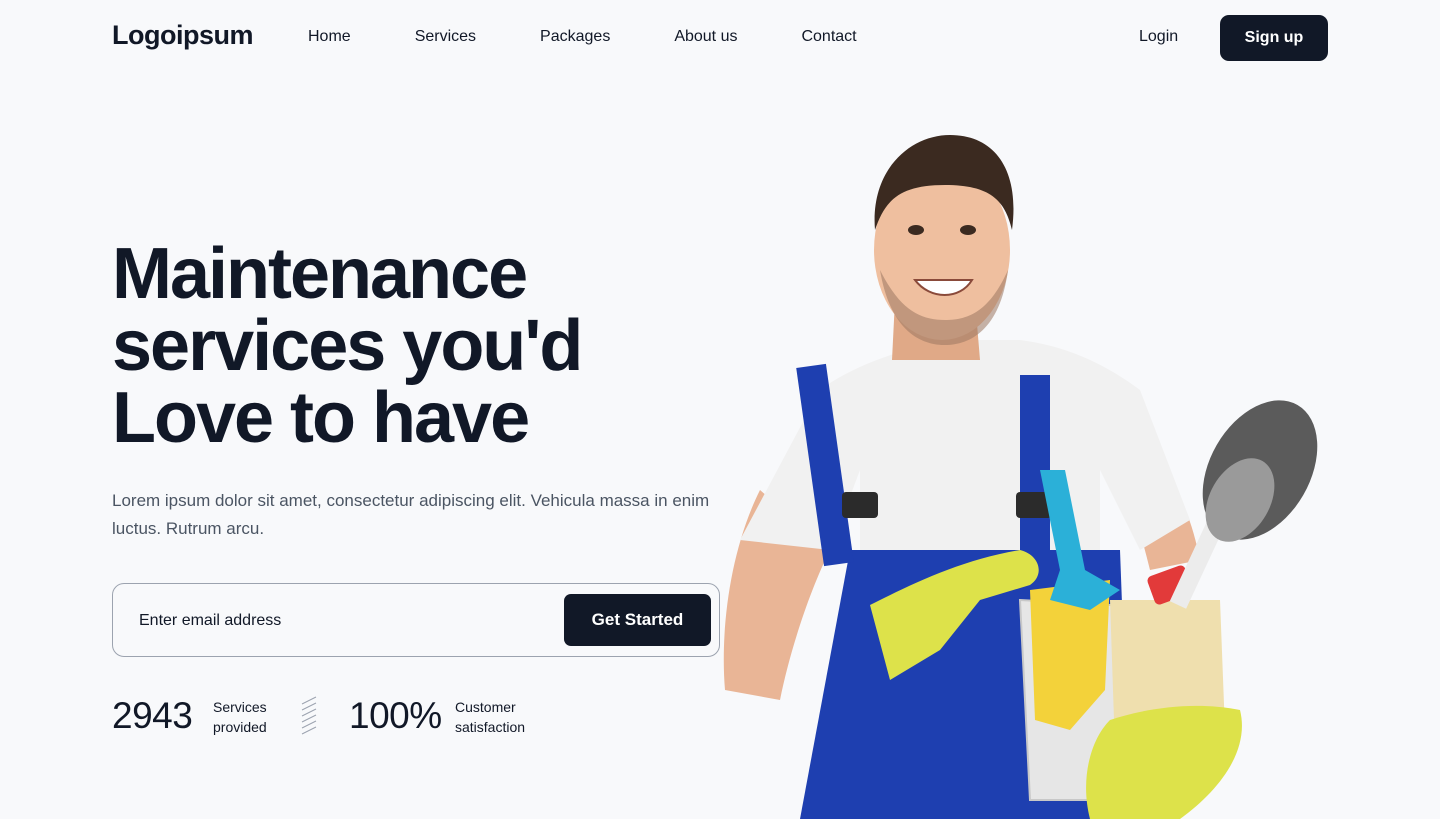 This screenshot has width=1440, height=819. Describe the element at coordinates (339, 621) in the screenshot. I see `email-input` at that location.